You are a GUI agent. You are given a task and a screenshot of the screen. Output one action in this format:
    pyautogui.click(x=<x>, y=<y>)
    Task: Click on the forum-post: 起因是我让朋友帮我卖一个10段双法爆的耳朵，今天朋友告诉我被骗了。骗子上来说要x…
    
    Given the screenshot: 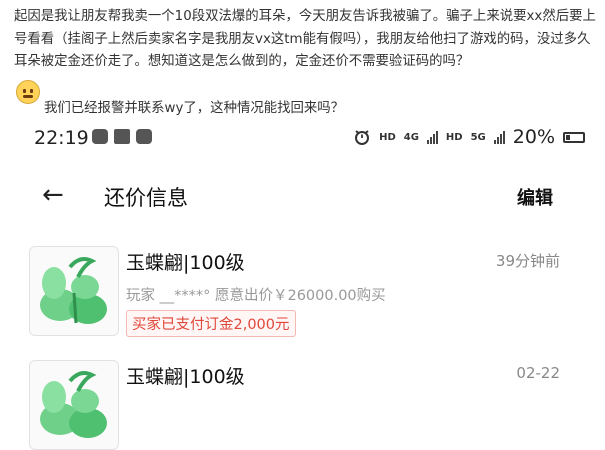 What is the action you would take?
    pyautogui.click(x=306, y=40)
    